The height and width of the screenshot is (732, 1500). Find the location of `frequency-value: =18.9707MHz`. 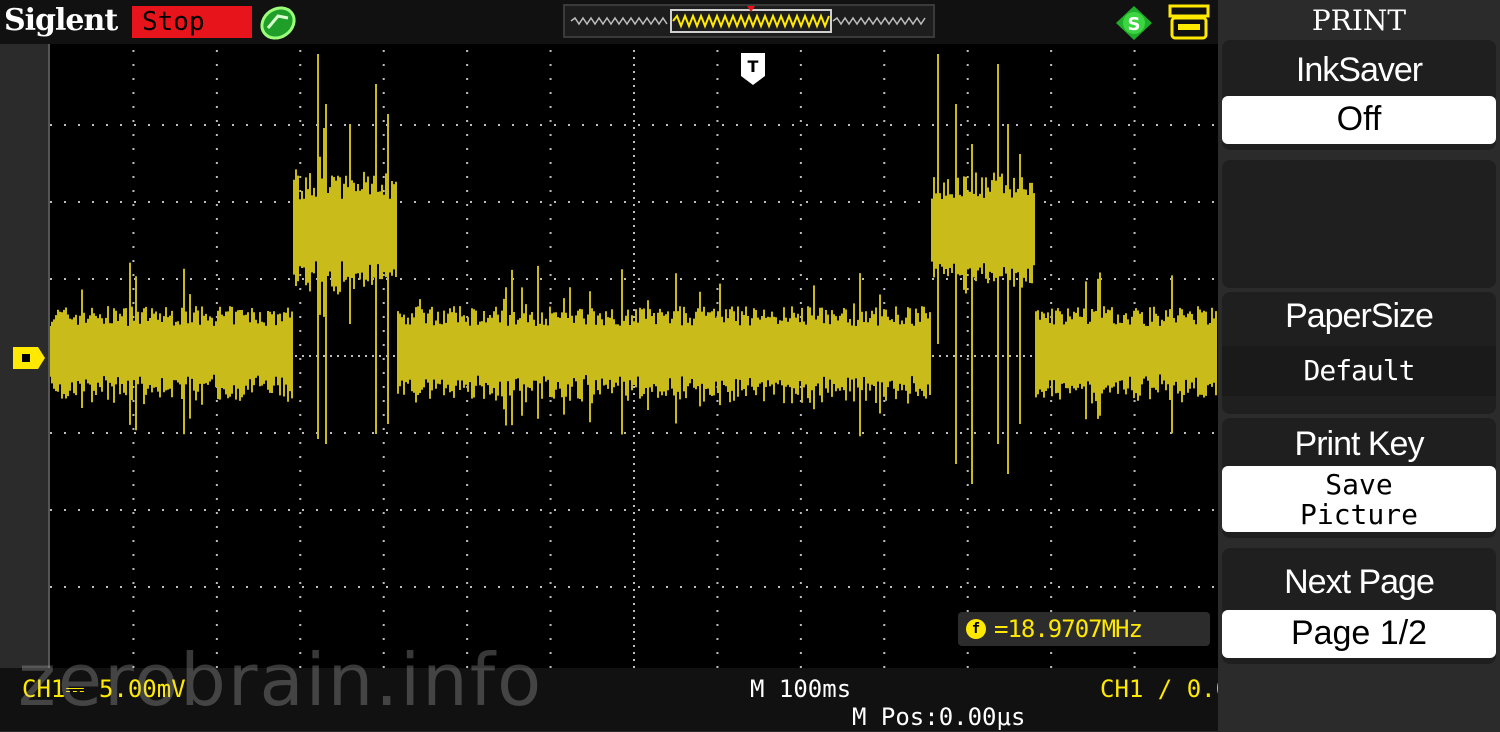

frequency-value: =18.9707MHz is located at coordinates (1068, 629).